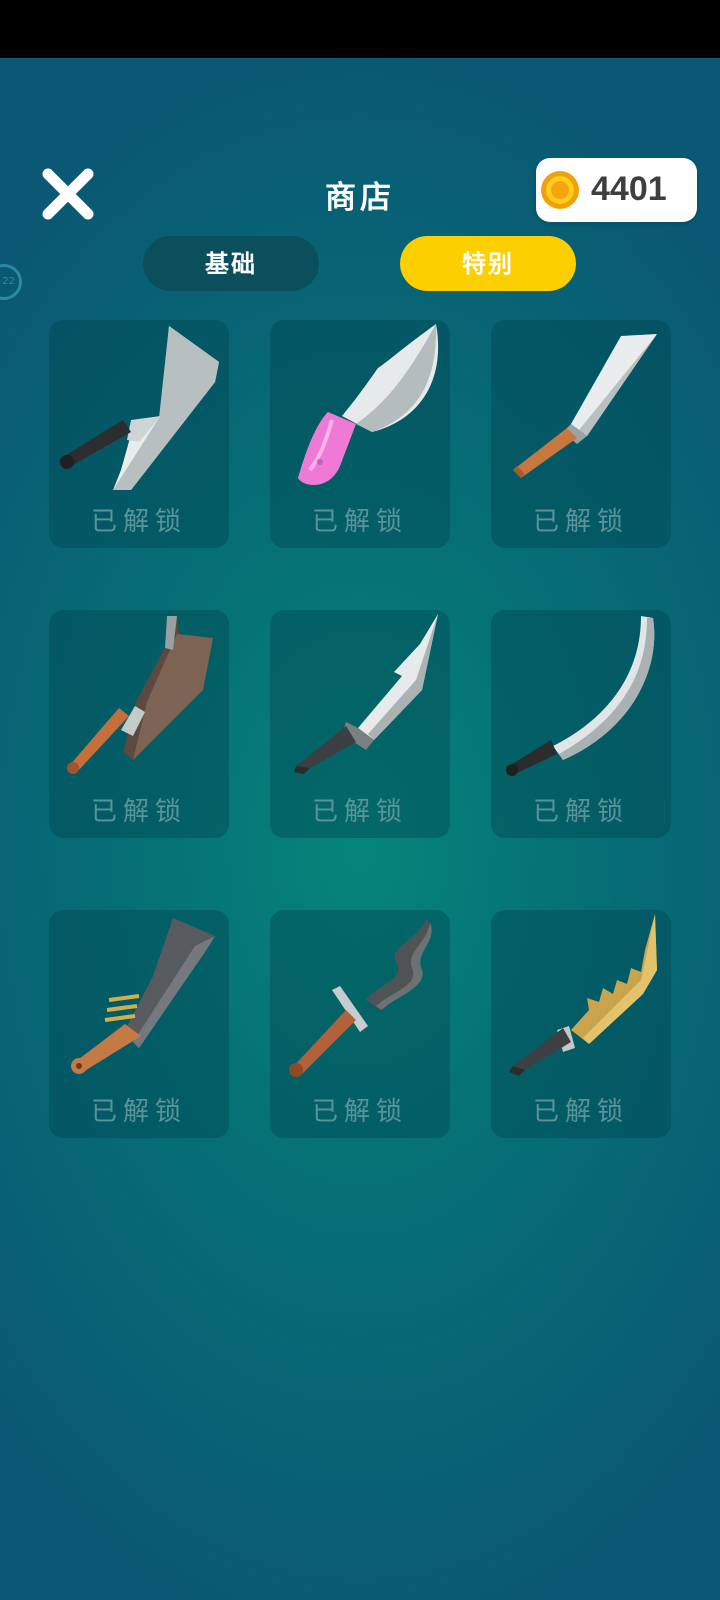 This screenshot has height=1600, width=720. I want to click on shop-item-3: 已解锁, so click(581, 434).